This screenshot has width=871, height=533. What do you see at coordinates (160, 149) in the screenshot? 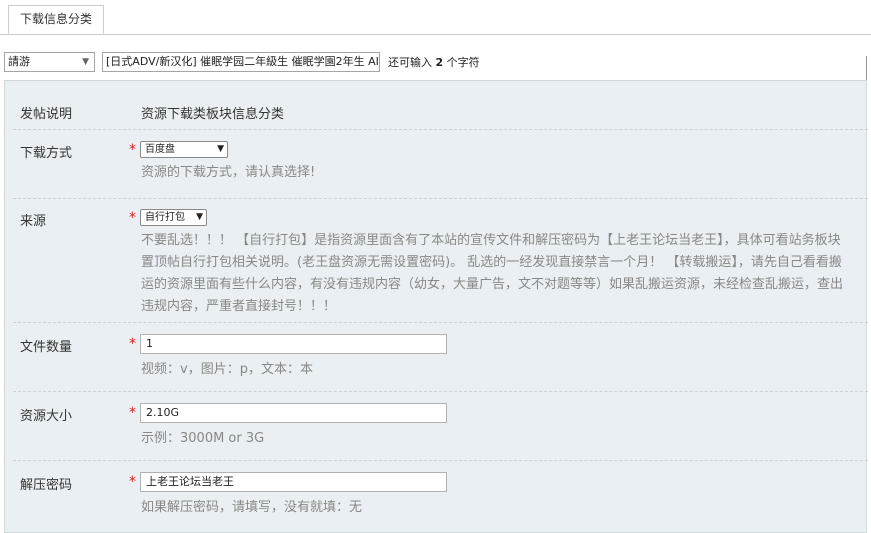
I see `download-method-selected: 百度盘` at bounding box center [160, 149].